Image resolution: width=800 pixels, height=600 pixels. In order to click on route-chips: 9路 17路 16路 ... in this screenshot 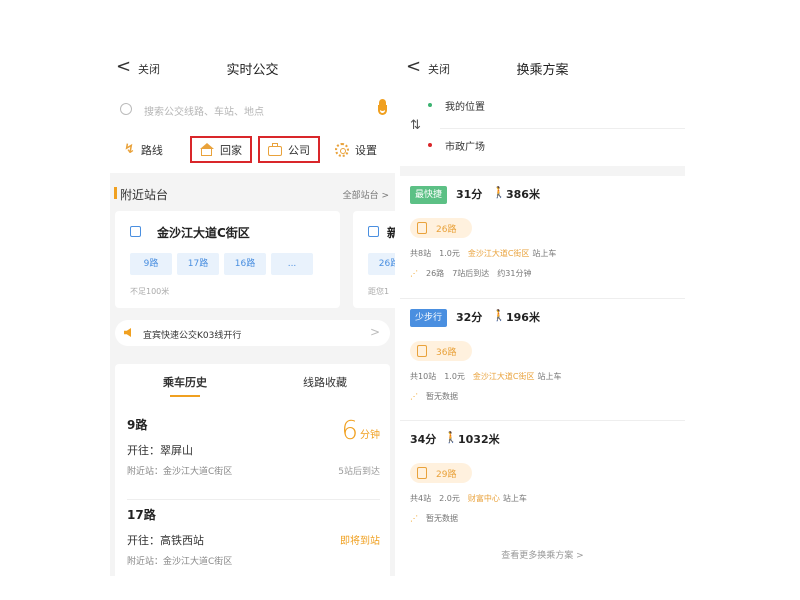, I will do `click(221, 264)`.